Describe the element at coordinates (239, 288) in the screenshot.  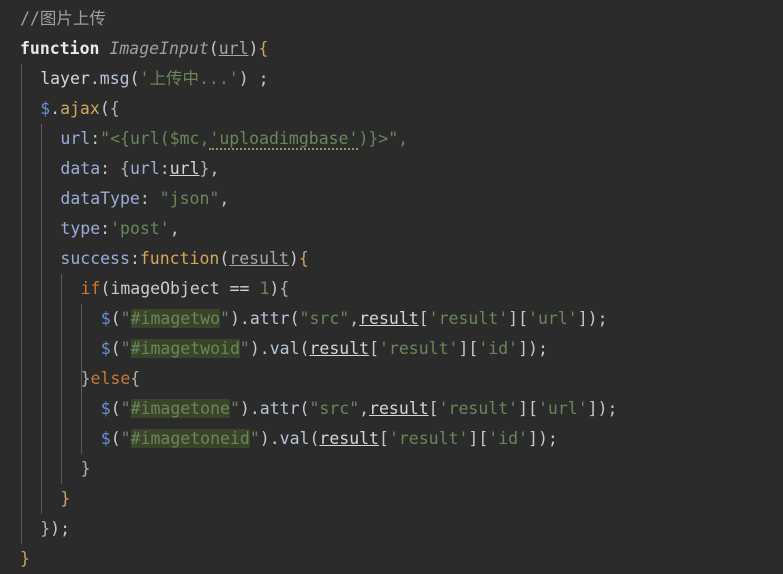
I see `token-op: ==` at that location.